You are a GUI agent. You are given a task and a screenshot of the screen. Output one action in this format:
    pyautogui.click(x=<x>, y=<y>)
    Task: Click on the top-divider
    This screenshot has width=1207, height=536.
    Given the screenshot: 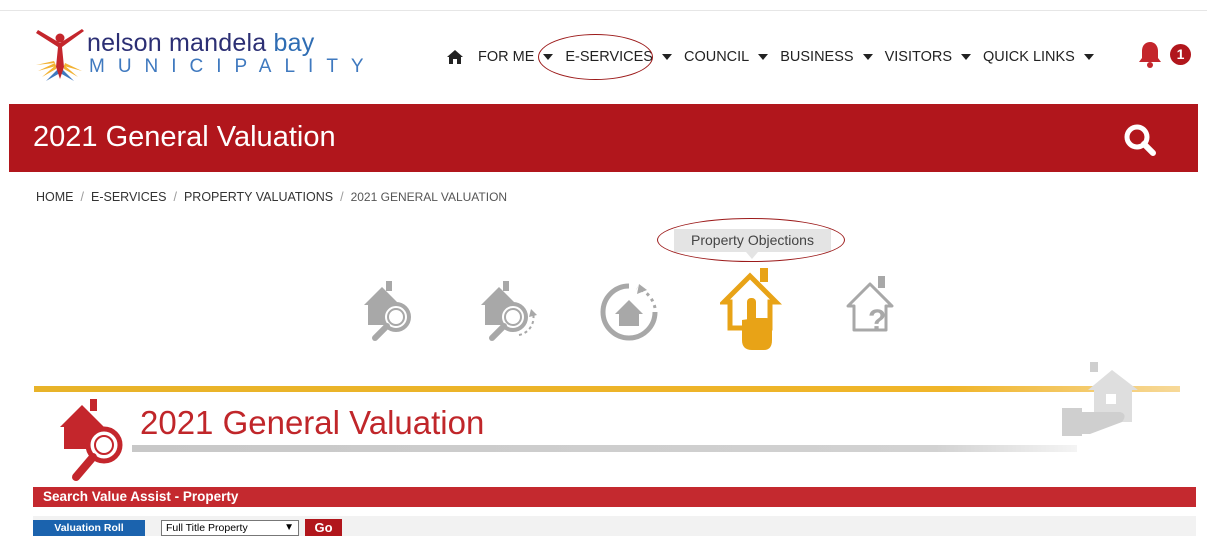 What is the action you would take?
    pyautogui.click(x=603, y=10)
    